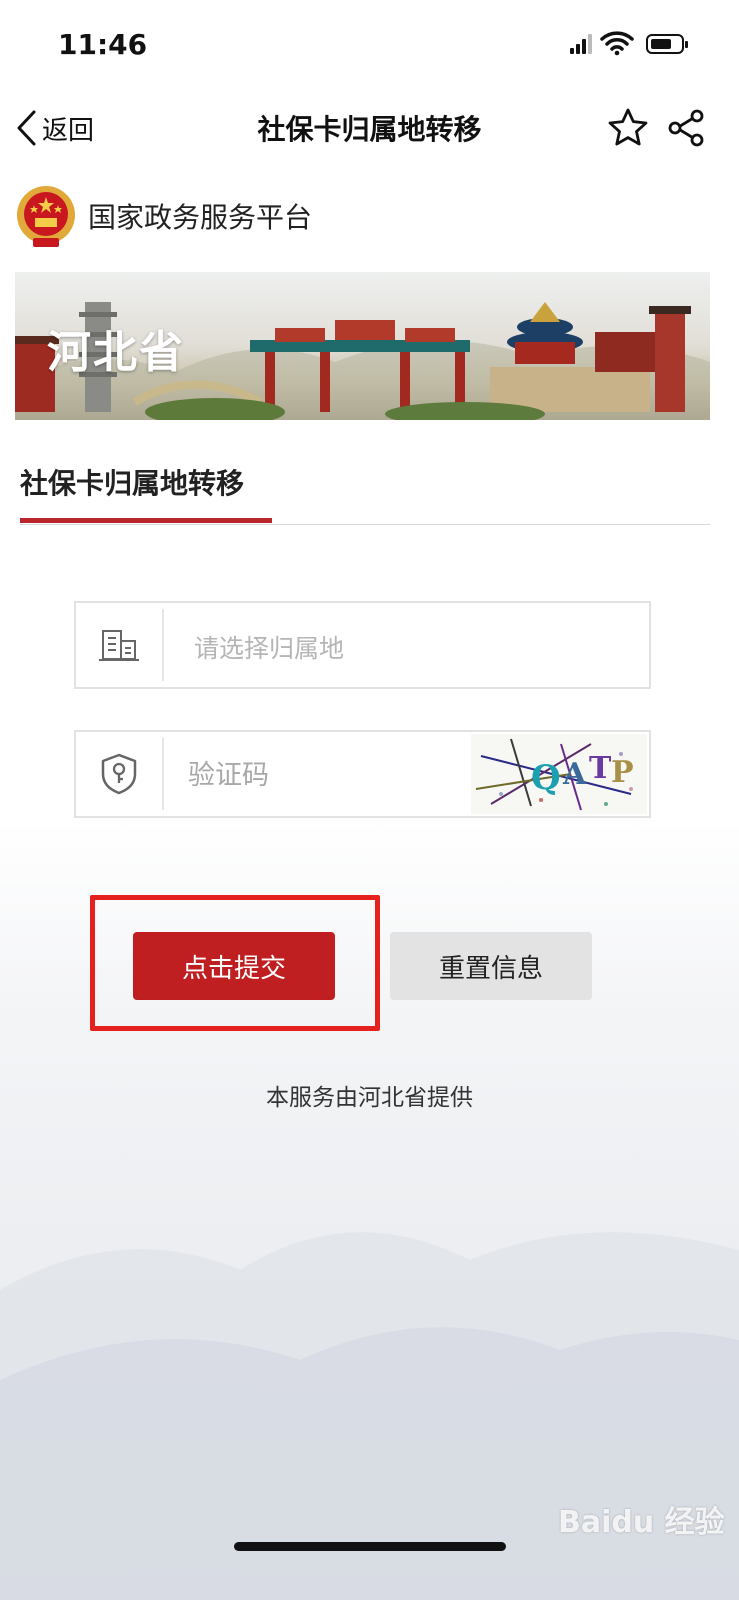 This screenshot has height=1600, width=739. I want to click on submit-button: 点击提交, so click(234, 966).